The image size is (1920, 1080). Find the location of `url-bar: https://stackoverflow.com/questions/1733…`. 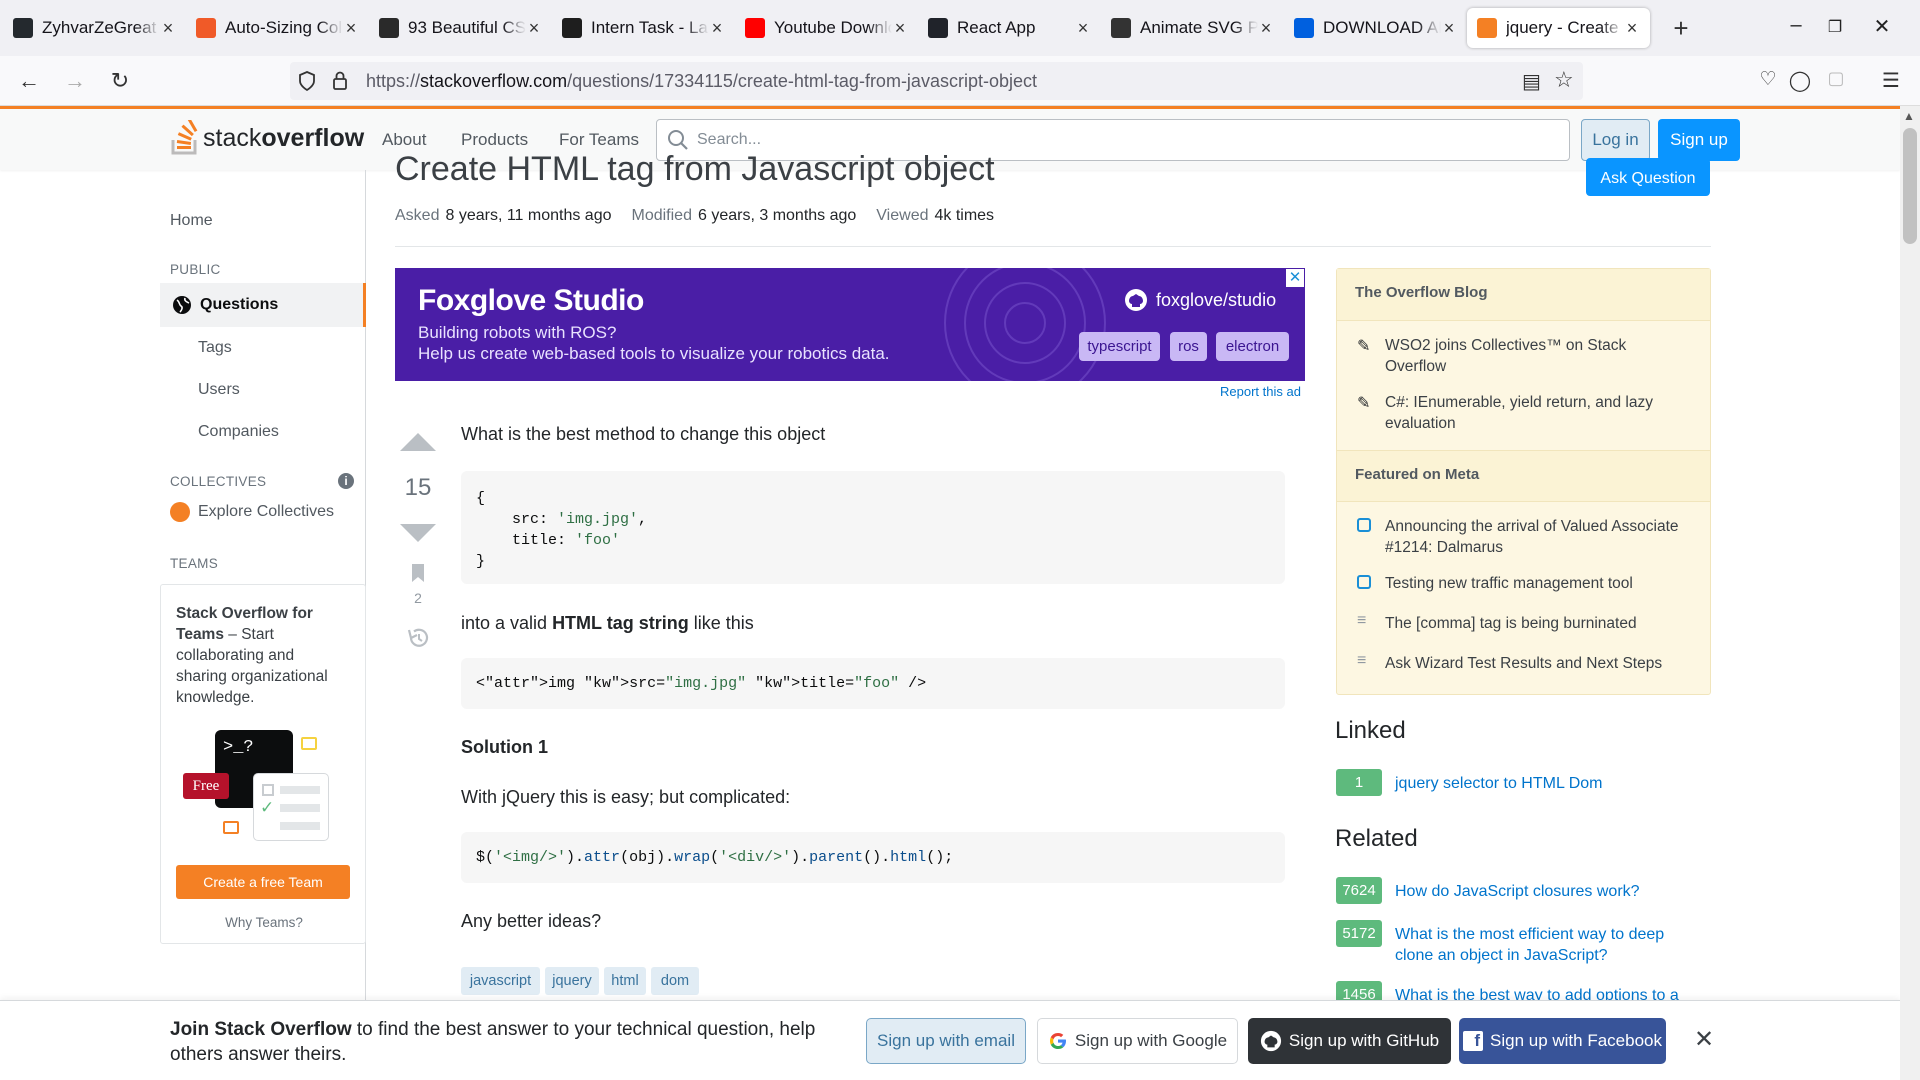

url-bar: https://stackoverflow.com/questions/1733… is located at coordinates (936, 81).